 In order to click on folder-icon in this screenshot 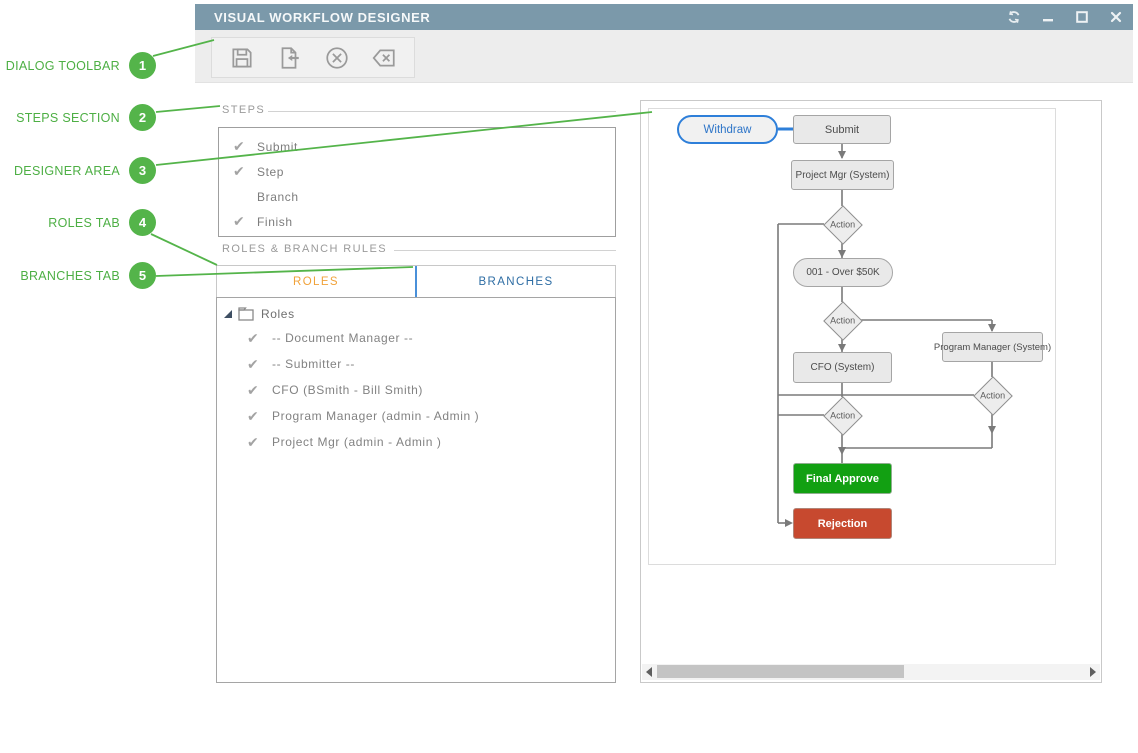, I will do `click(246, 314)`.